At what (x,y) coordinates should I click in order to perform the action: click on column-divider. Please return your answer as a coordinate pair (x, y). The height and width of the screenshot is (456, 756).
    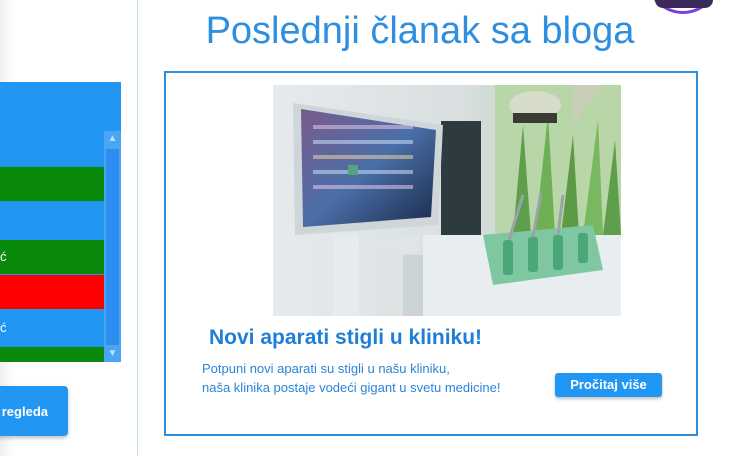
    Looking at the image, I should click on (137, 228).